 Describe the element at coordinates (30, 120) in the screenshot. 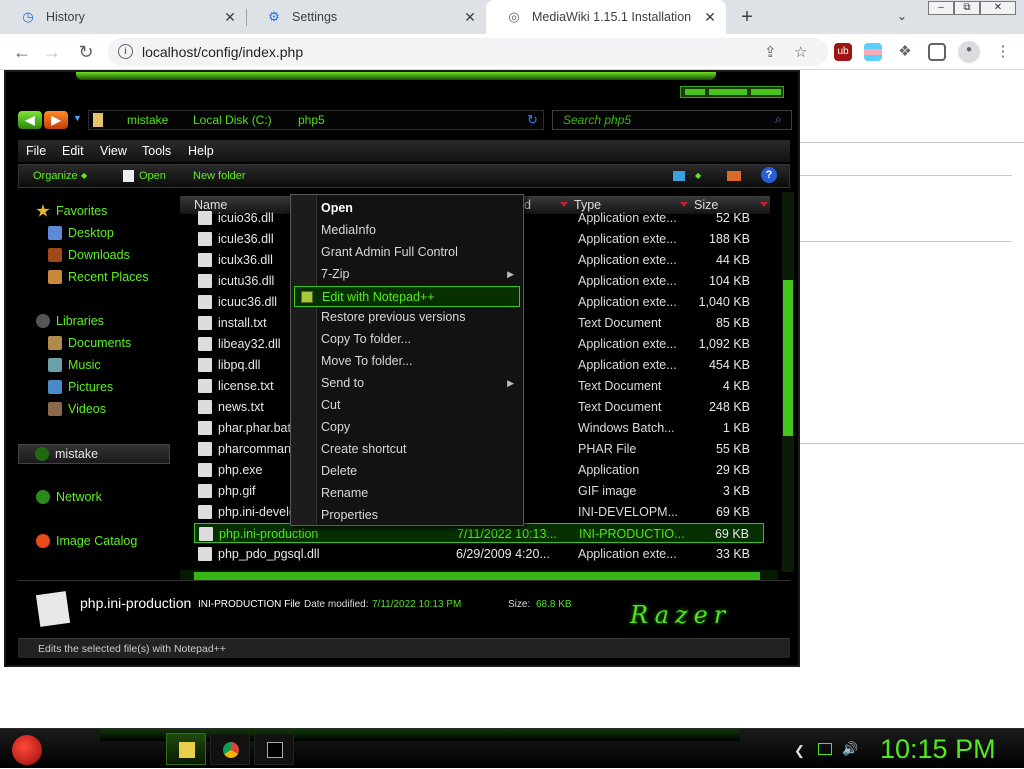

I see `back-arrow-icon: ◀` at that location.